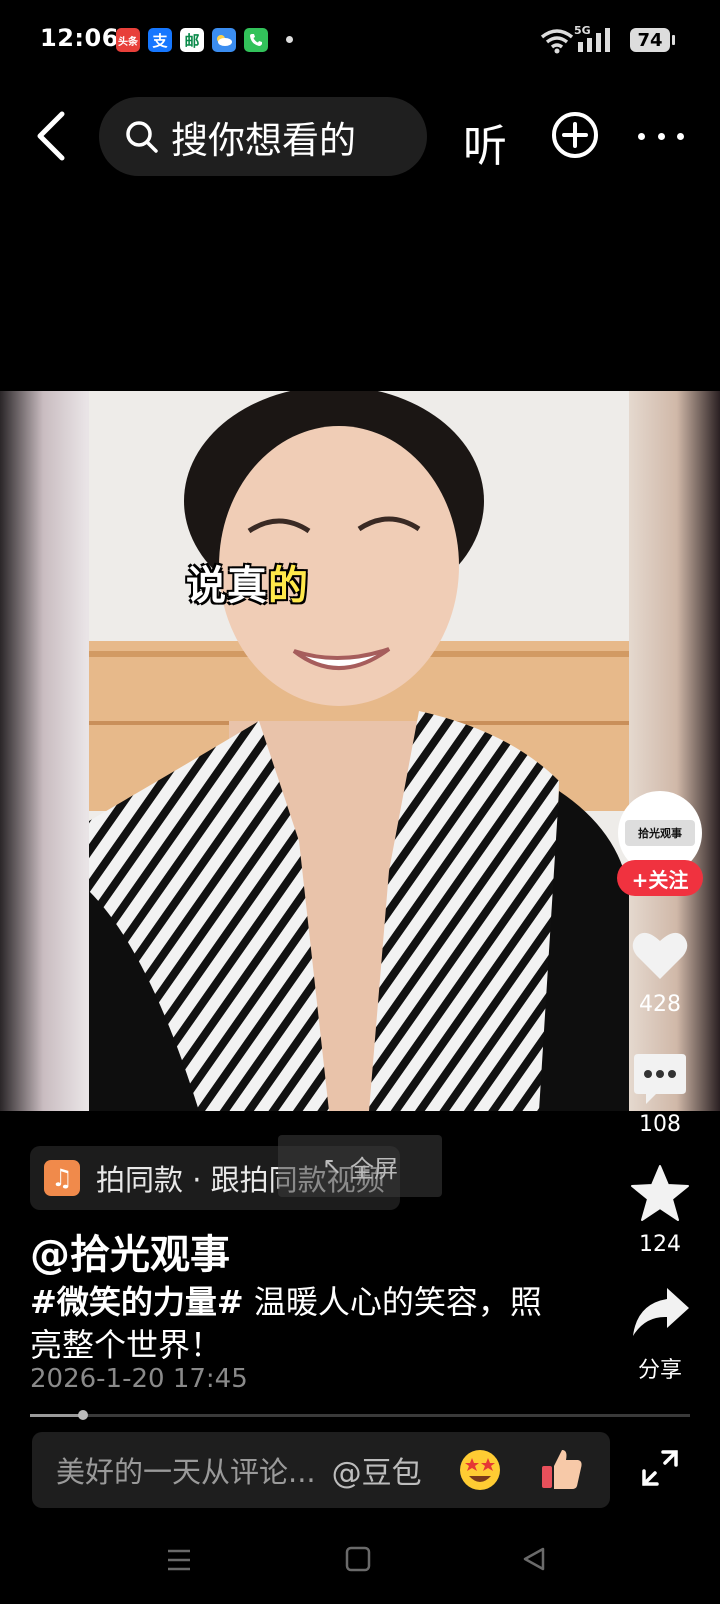 Image resolution: width=720 pixels, height=1604 pixels. Describe the element at coordinates (137, 1302) in the screenshot. I see `hashtag-link: #微笑的力量#` at that location.